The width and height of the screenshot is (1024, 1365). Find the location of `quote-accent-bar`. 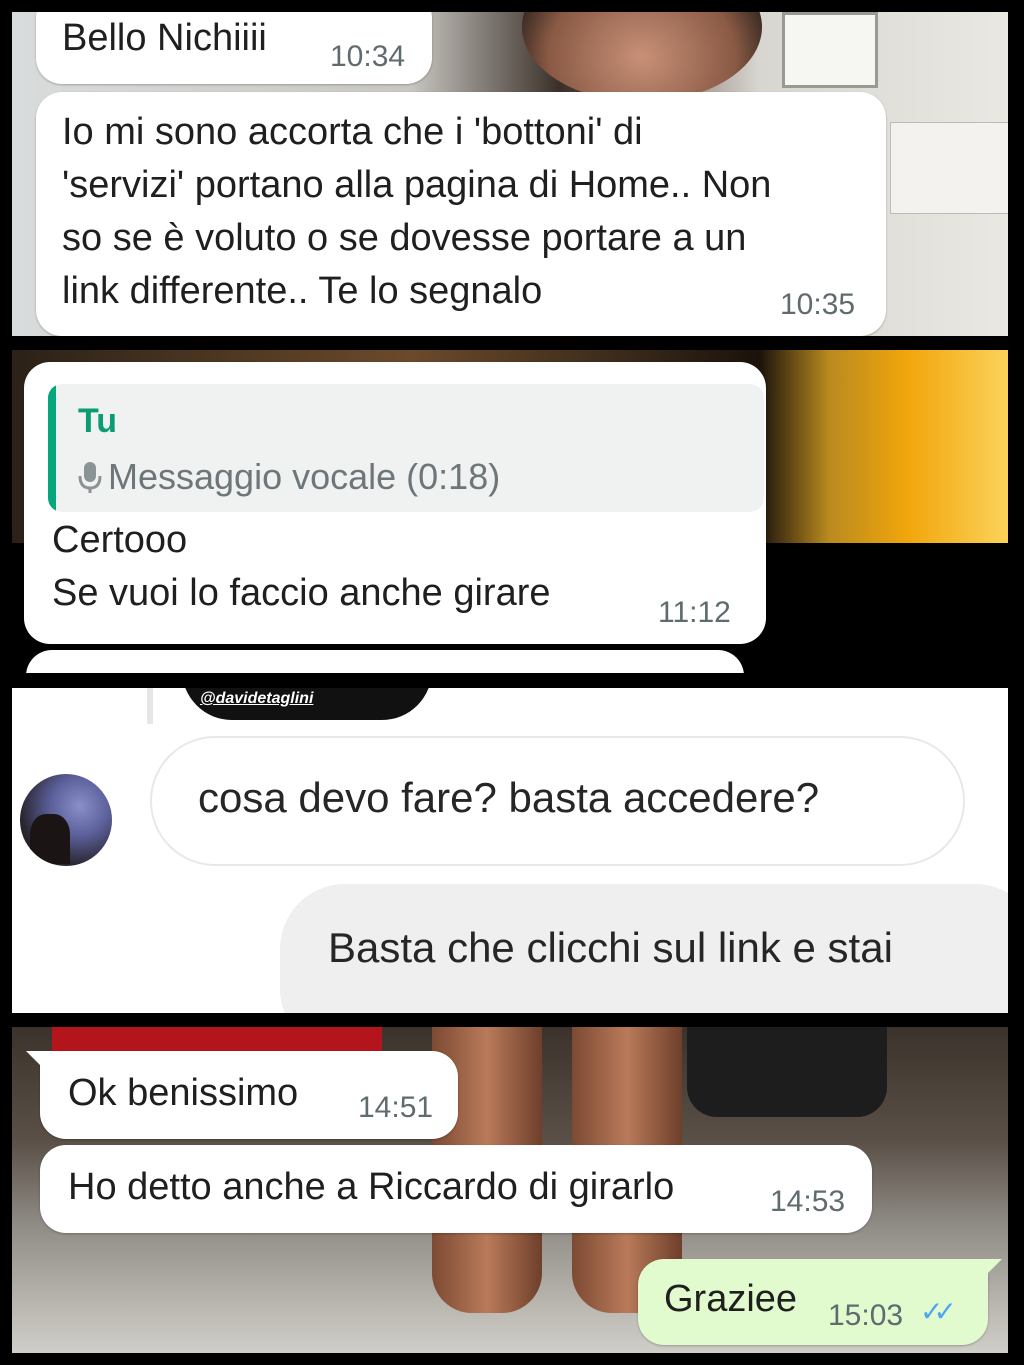

quote-accent-bar is located at coordinates (52, 448).